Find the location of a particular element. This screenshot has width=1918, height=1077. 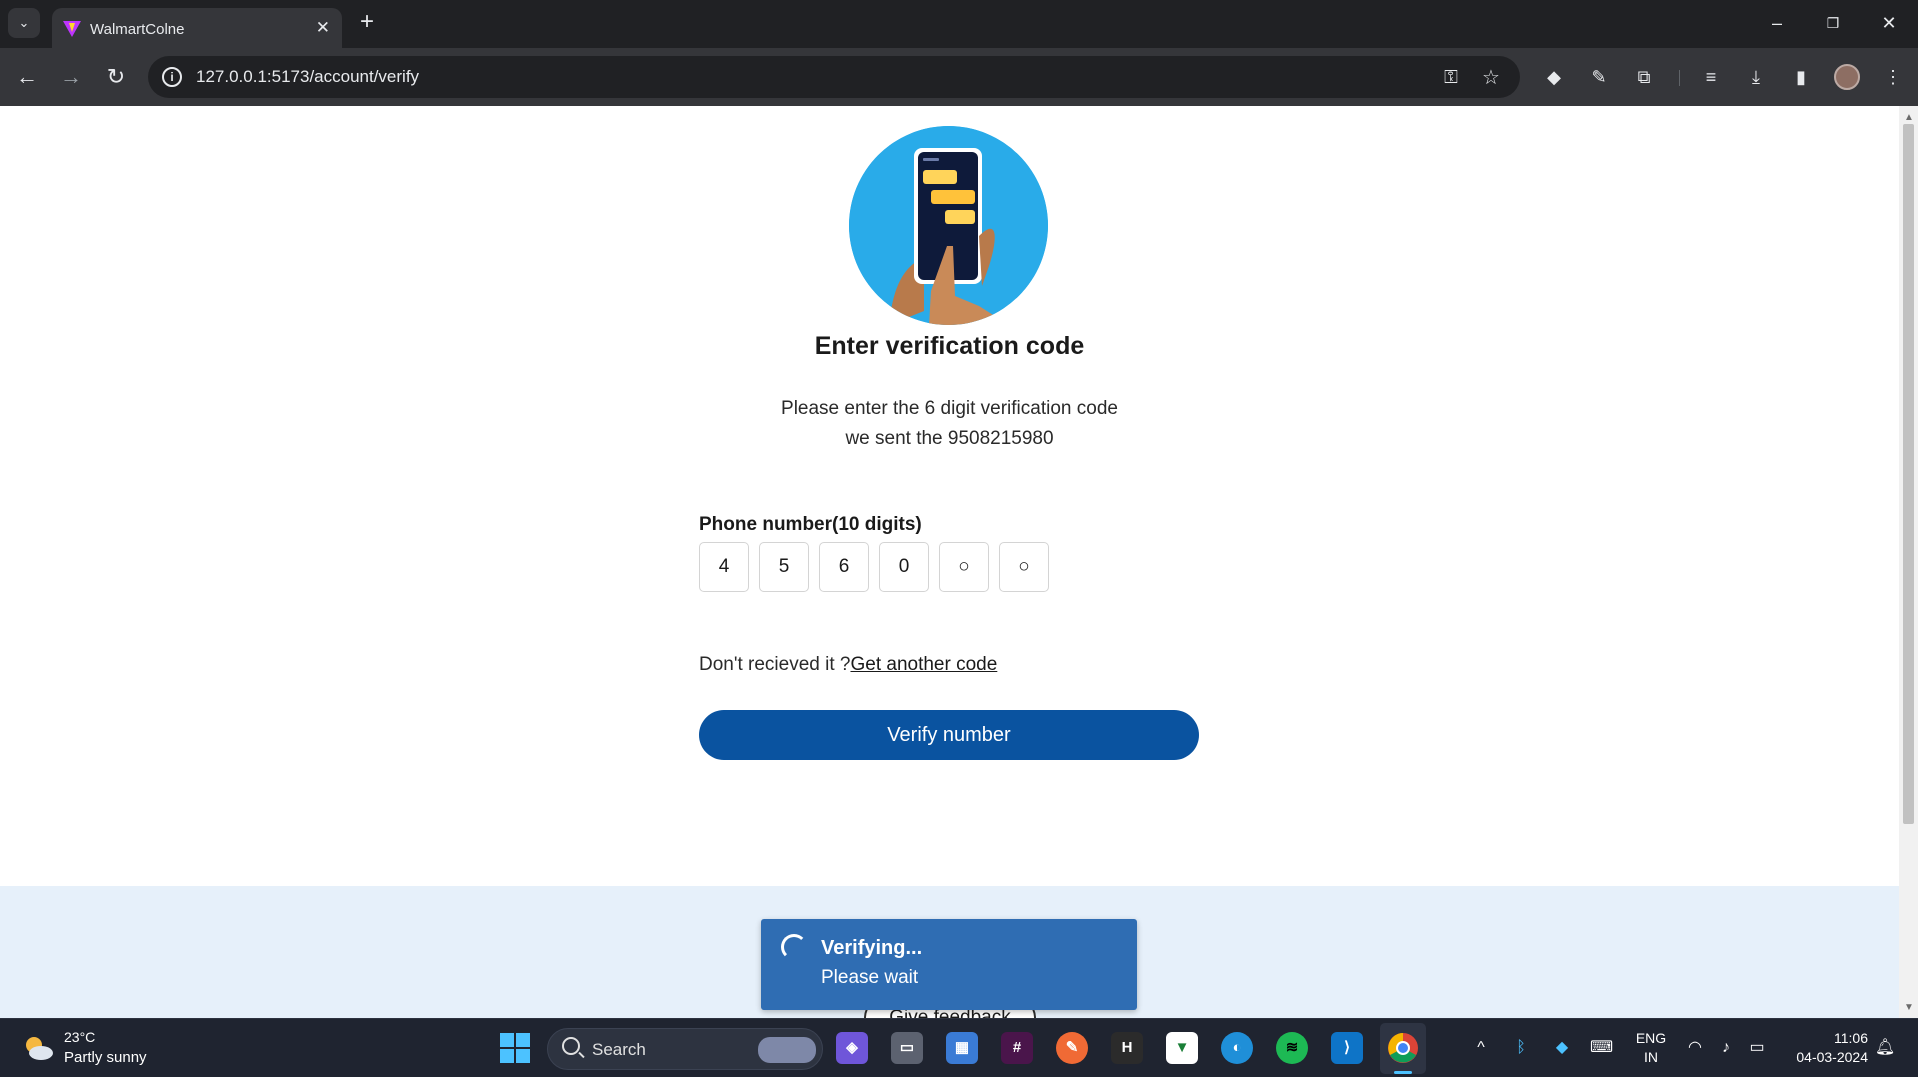

microsoft-store-icon: ▦ is located at coordinates (962, 1048).